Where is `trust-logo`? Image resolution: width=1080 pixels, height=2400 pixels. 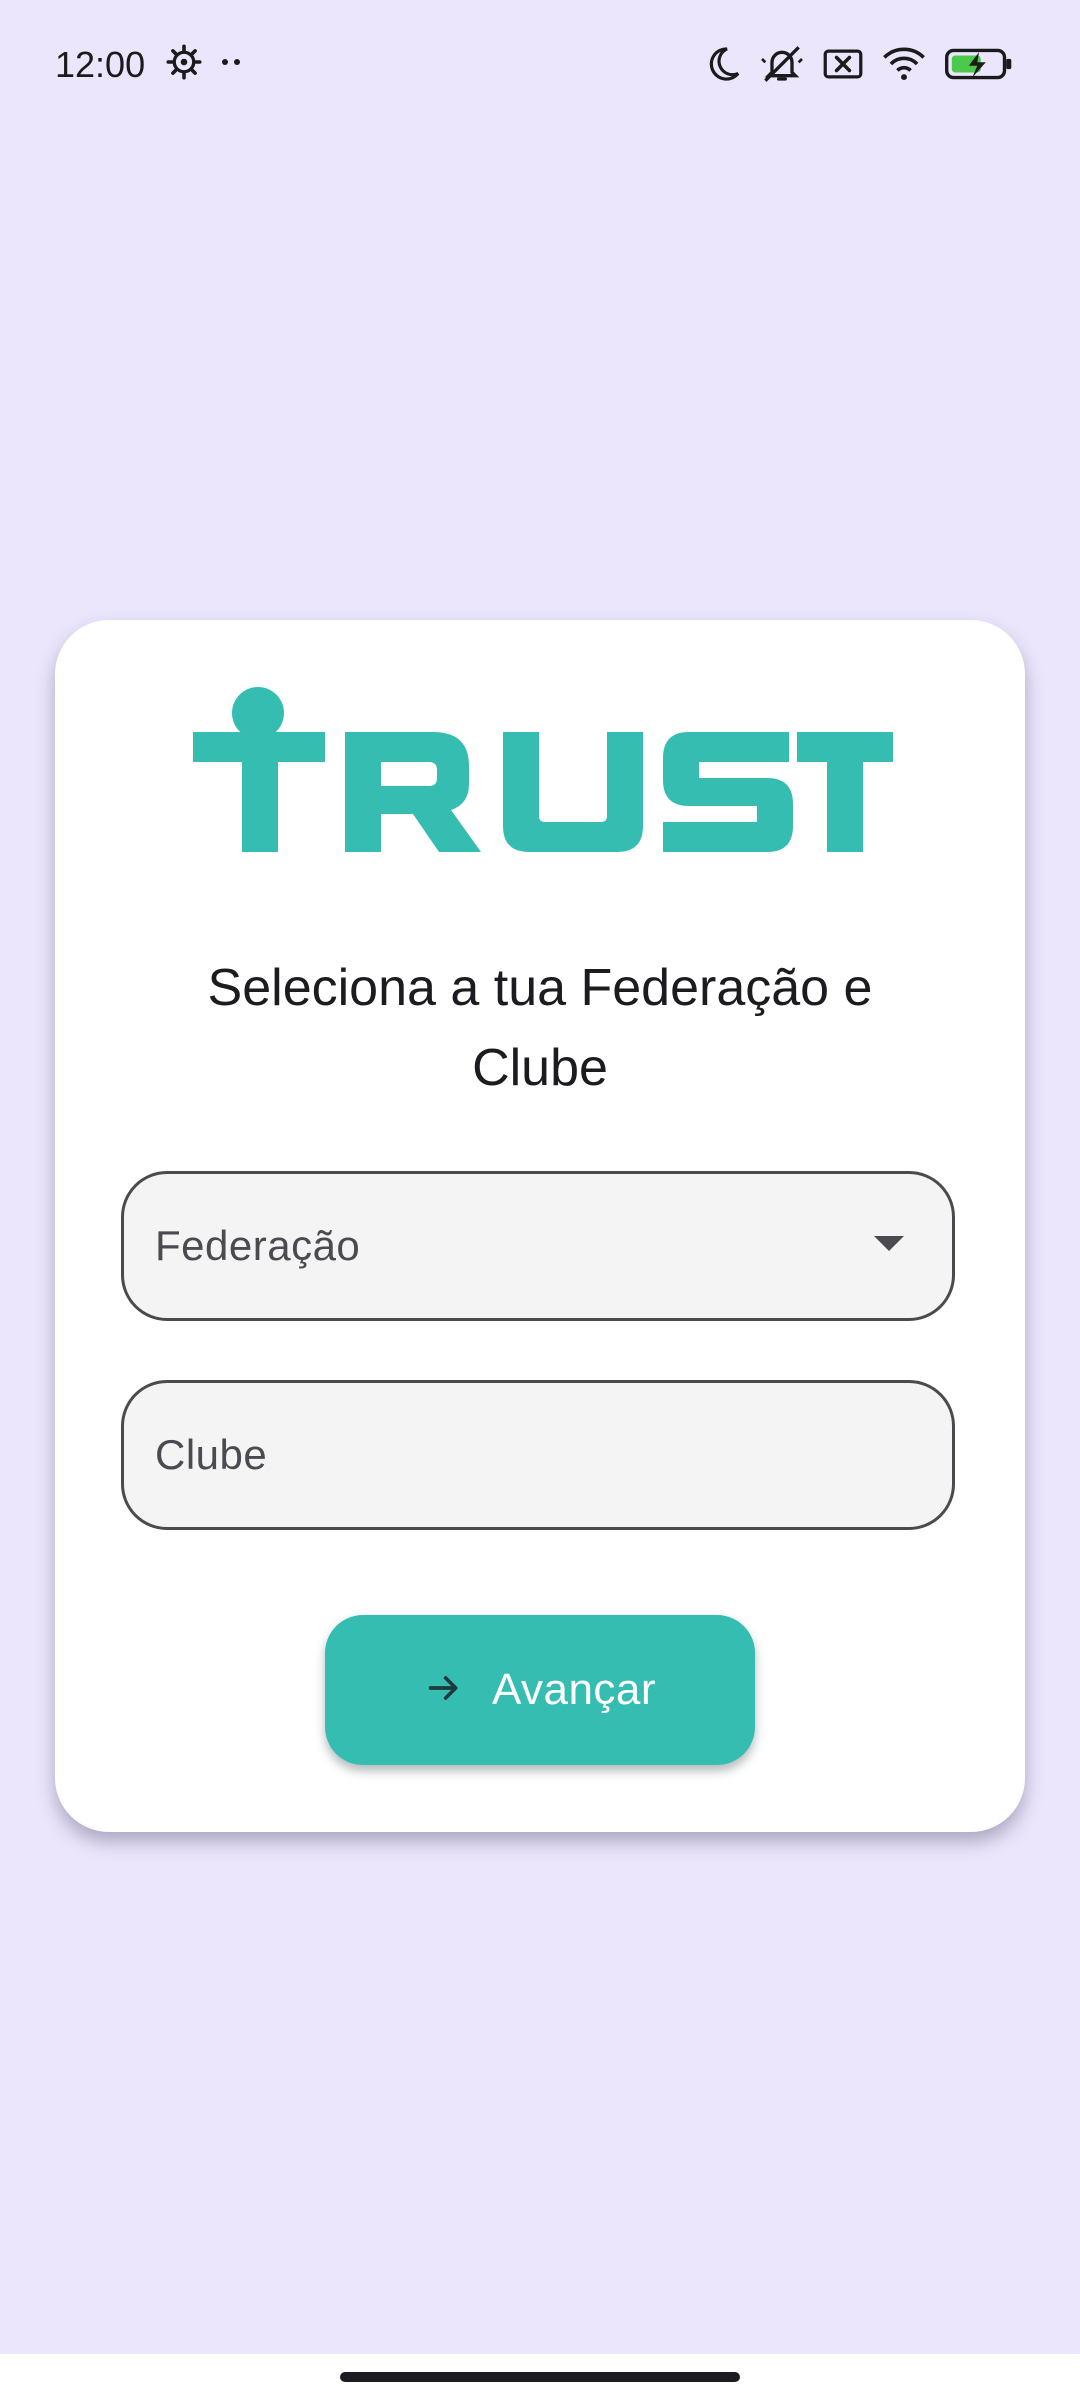
trust-logo is located at coordinates (543, 769).